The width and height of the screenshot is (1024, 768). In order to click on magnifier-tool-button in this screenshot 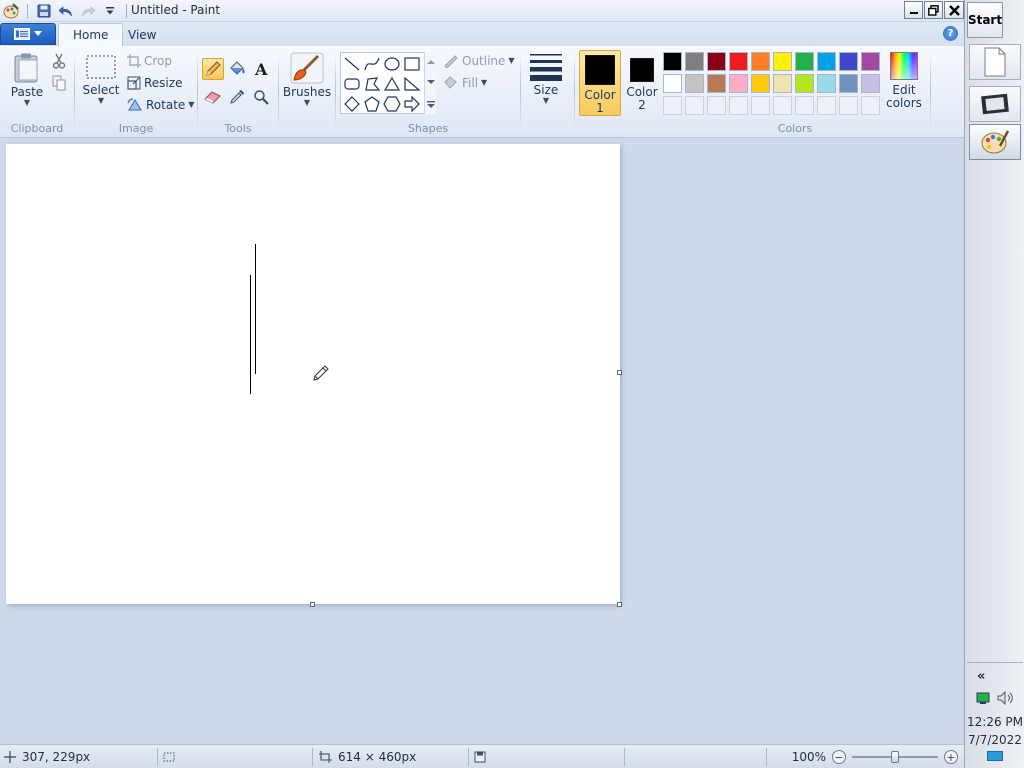, I will do `click(261, 97)`.